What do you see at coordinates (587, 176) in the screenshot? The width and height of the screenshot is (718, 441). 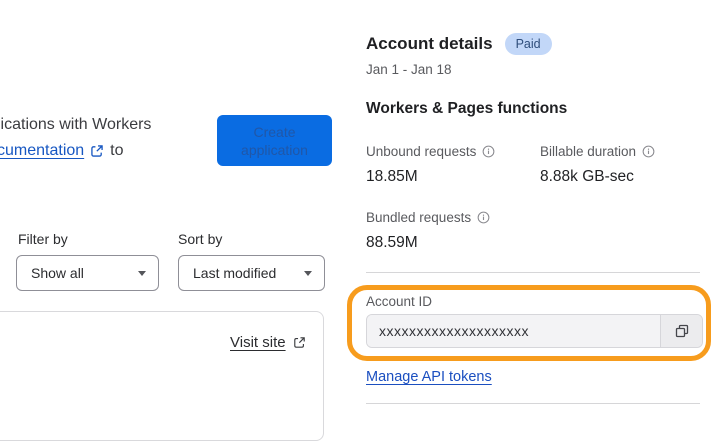 I see `stat-value: 8.88k GB-sec` at bounding box center [587, 176].